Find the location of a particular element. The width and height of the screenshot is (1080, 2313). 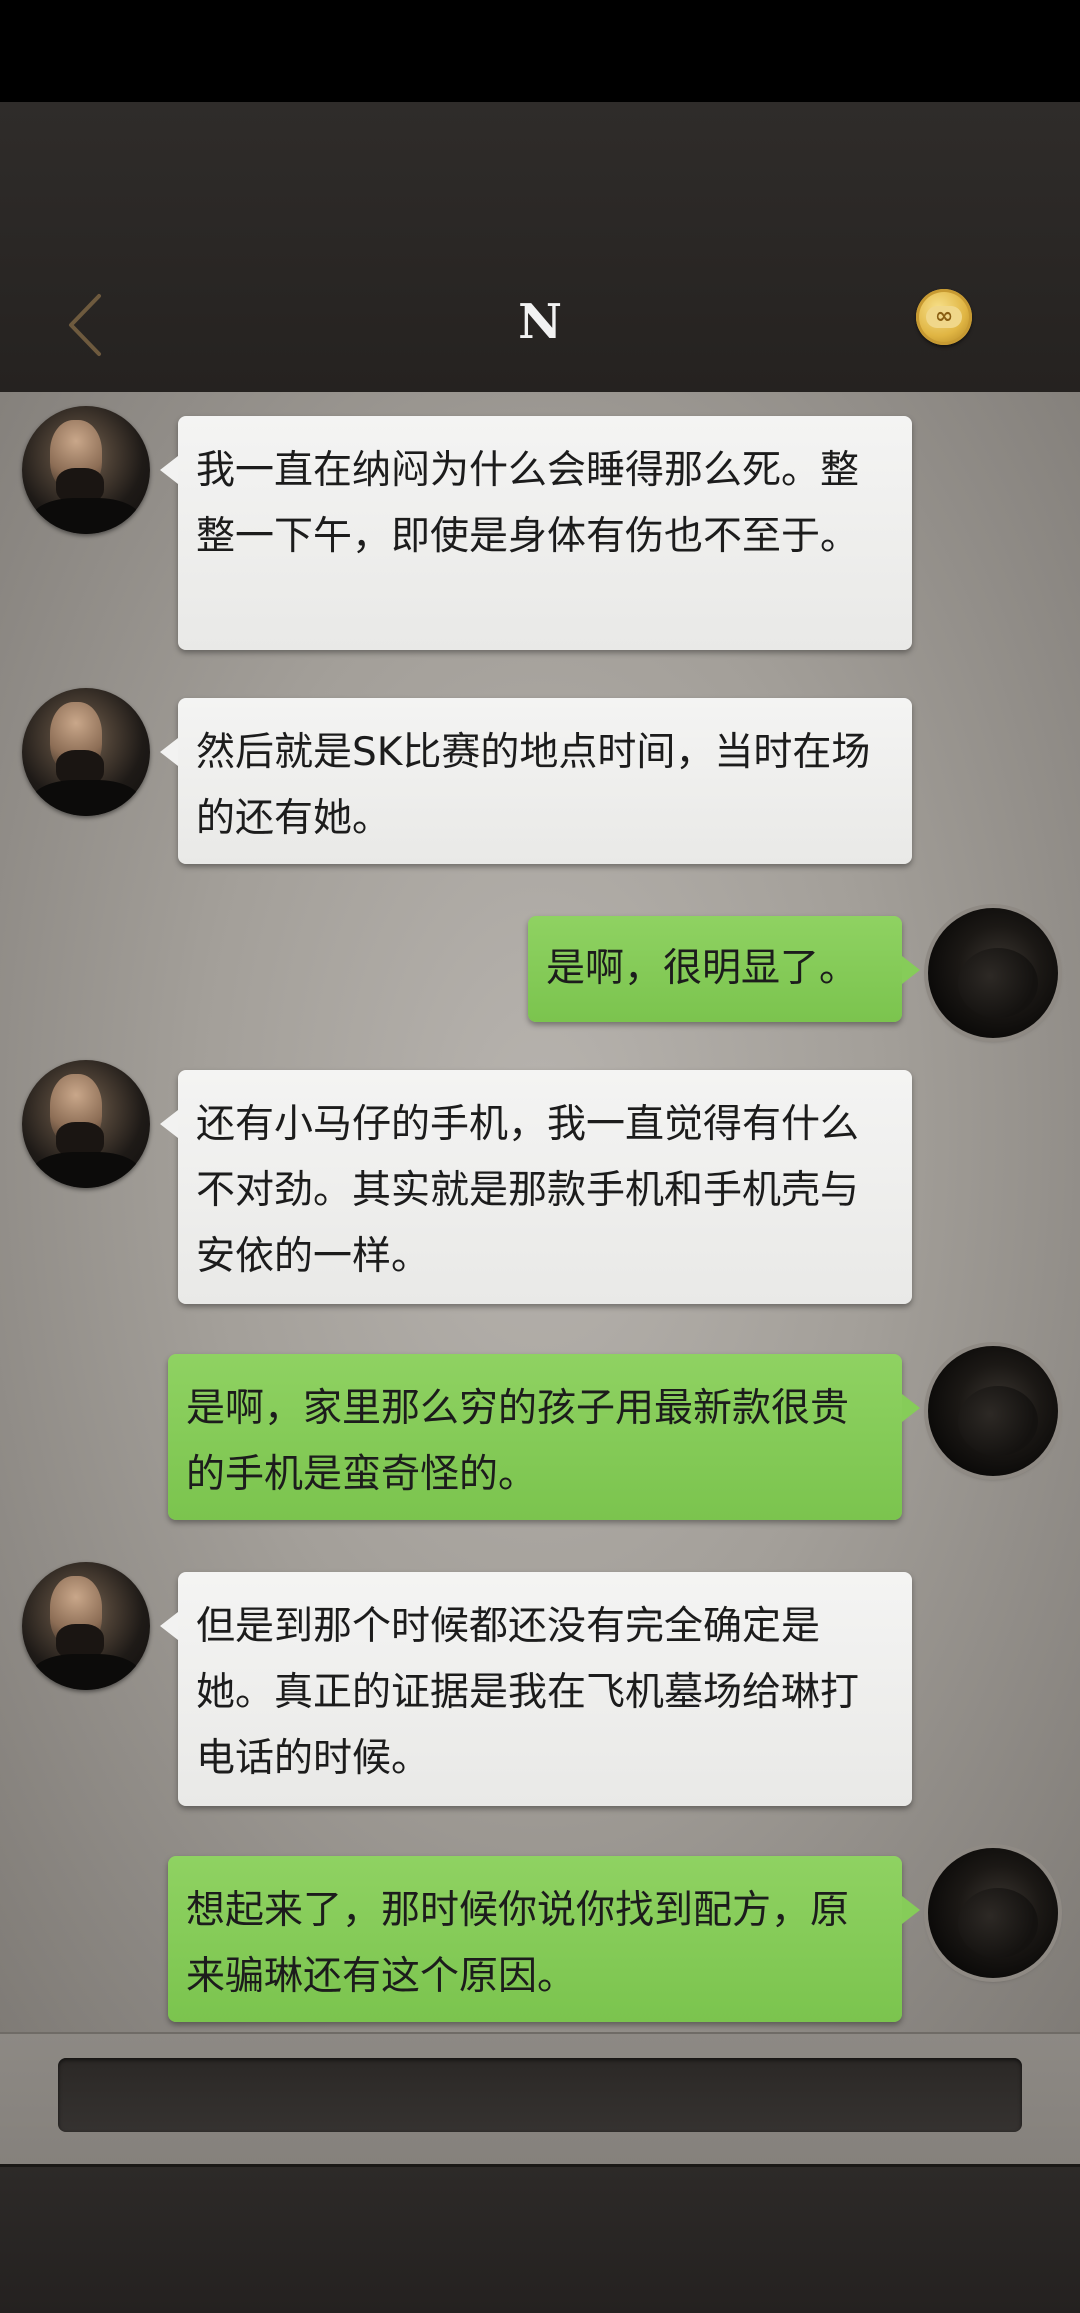

message-text: 我一直在纳闷为什么会睡得那么死。整整一下午，即使是身体有伤也不至于。 is located at coordinates (528, 503).